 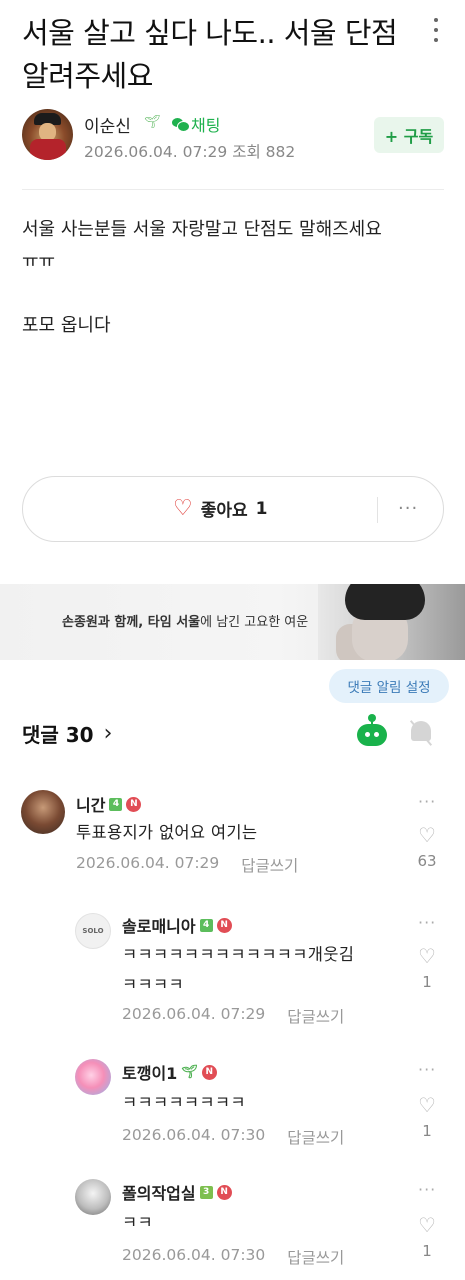 What do you see at coordinates (108, 733) in the screenshot?
I see `chevron-right-icon: ›` at bounding box center [108, 733].